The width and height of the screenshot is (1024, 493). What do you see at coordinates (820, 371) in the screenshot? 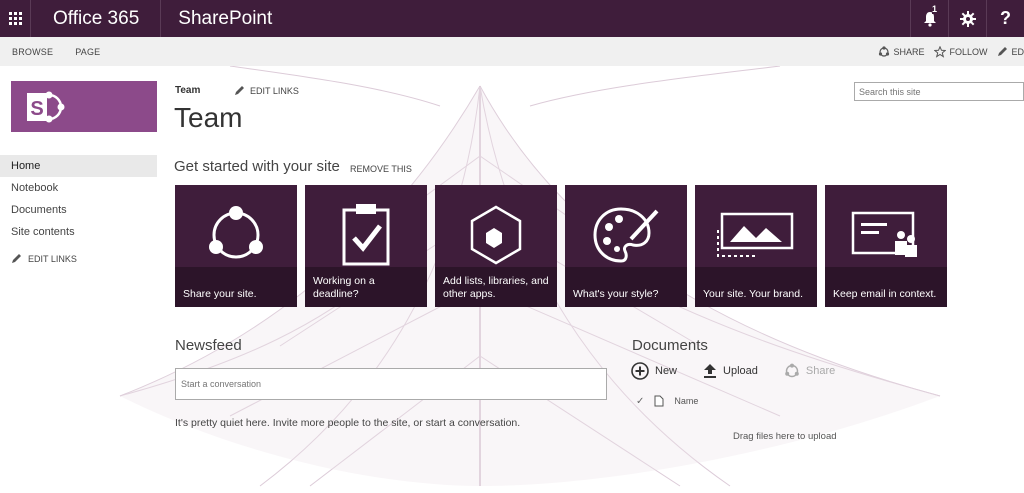
I see `share-label: Share` at bounding box center [820, 371].